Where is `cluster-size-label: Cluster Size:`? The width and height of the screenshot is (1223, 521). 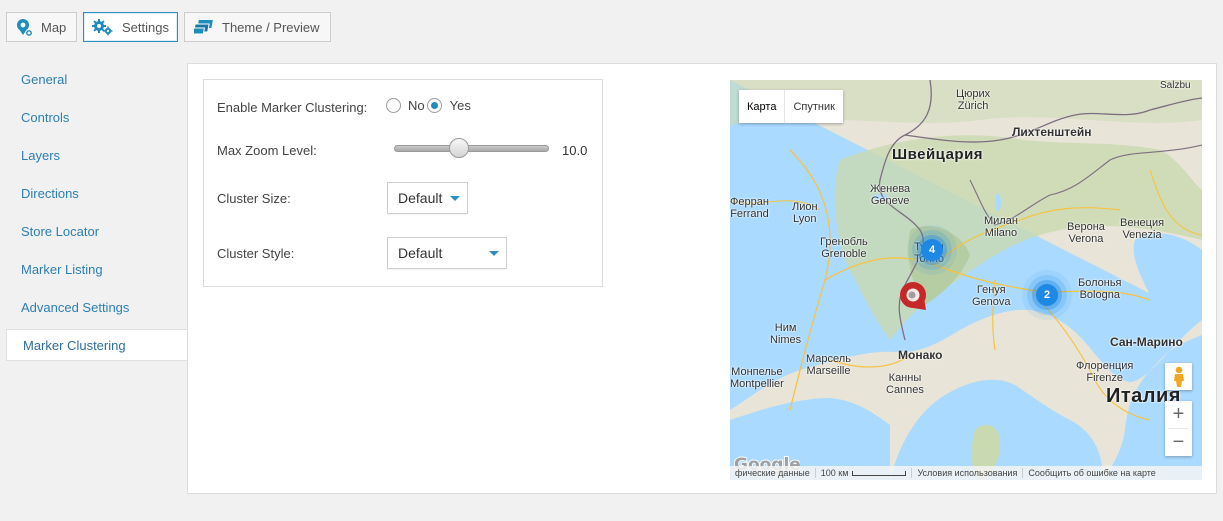 cluster-size-label: Cluster Size: is located at coordinates (254, 198).